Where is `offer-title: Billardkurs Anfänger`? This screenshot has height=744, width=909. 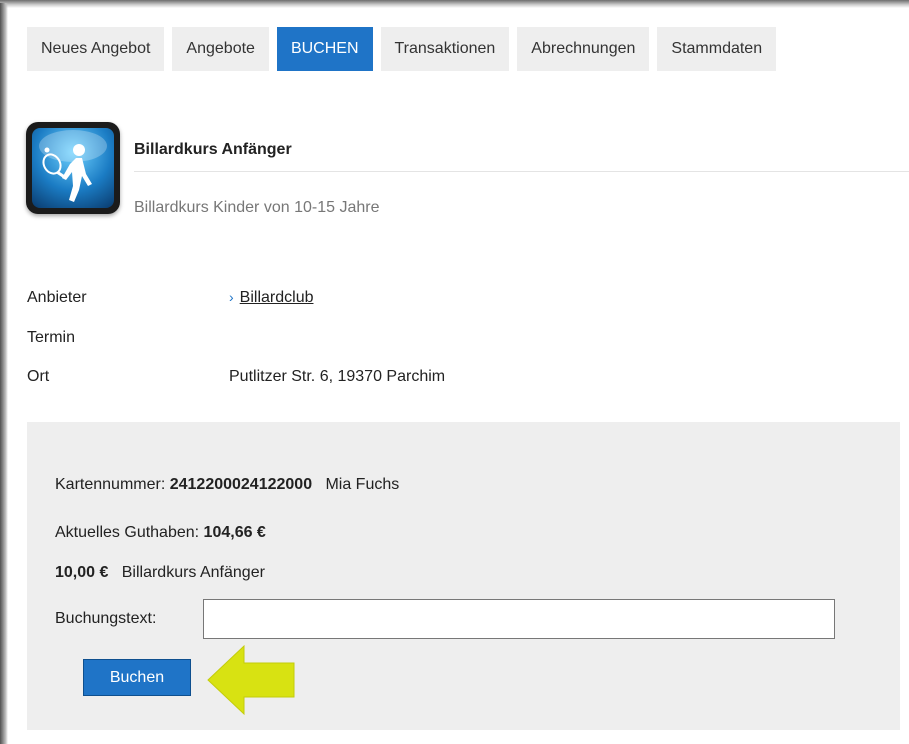
offer-title: Billardkurs Anfänger is located at coordinates (213, 149).